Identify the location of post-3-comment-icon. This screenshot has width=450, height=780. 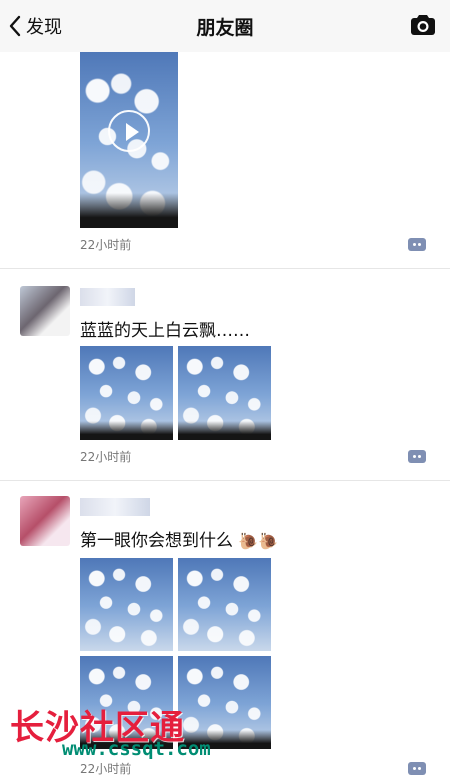
(417, 768).